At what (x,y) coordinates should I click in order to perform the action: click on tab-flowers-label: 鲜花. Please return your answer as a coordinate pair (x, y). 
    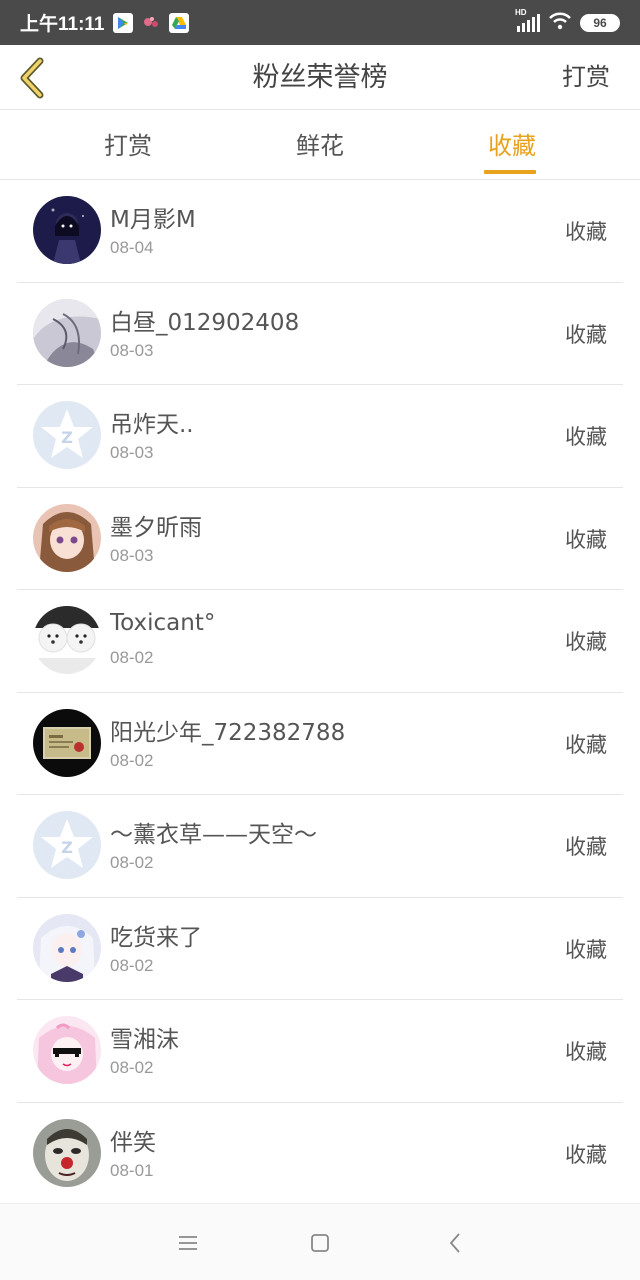
    Looking at the image, I should click on (320, 146).